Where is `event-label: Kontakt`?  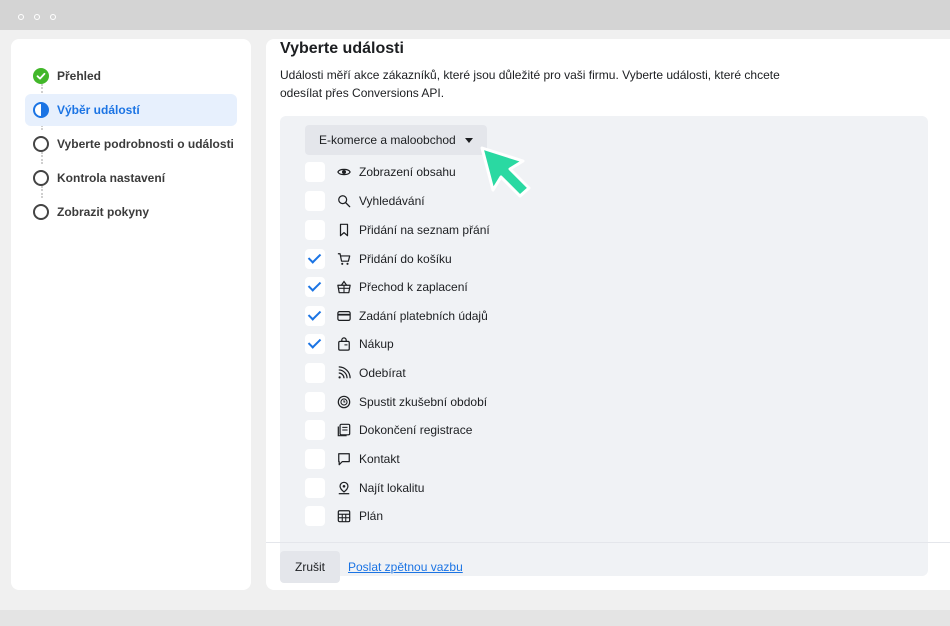
event-label: Kontakt is located at coordinates (379, 459).